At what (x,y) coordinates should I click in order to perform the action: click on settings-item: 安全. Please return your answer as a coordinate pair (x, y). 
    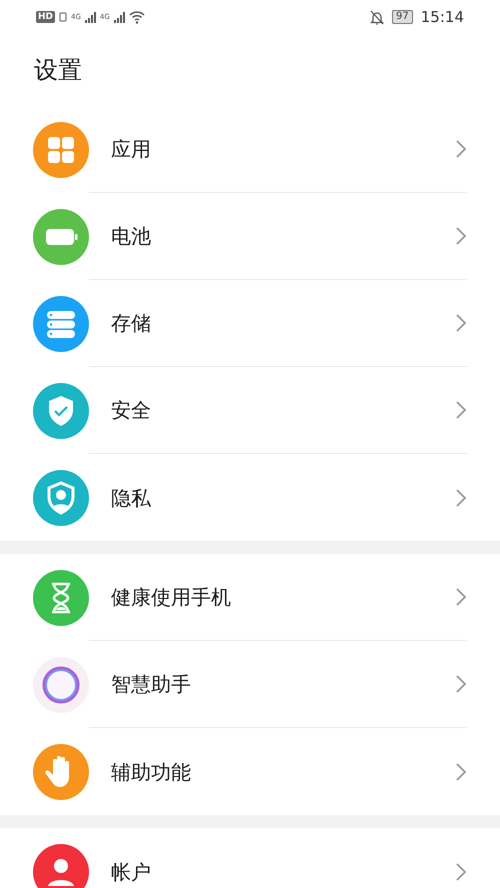
    Looking at the image, I should click on (250, 410).